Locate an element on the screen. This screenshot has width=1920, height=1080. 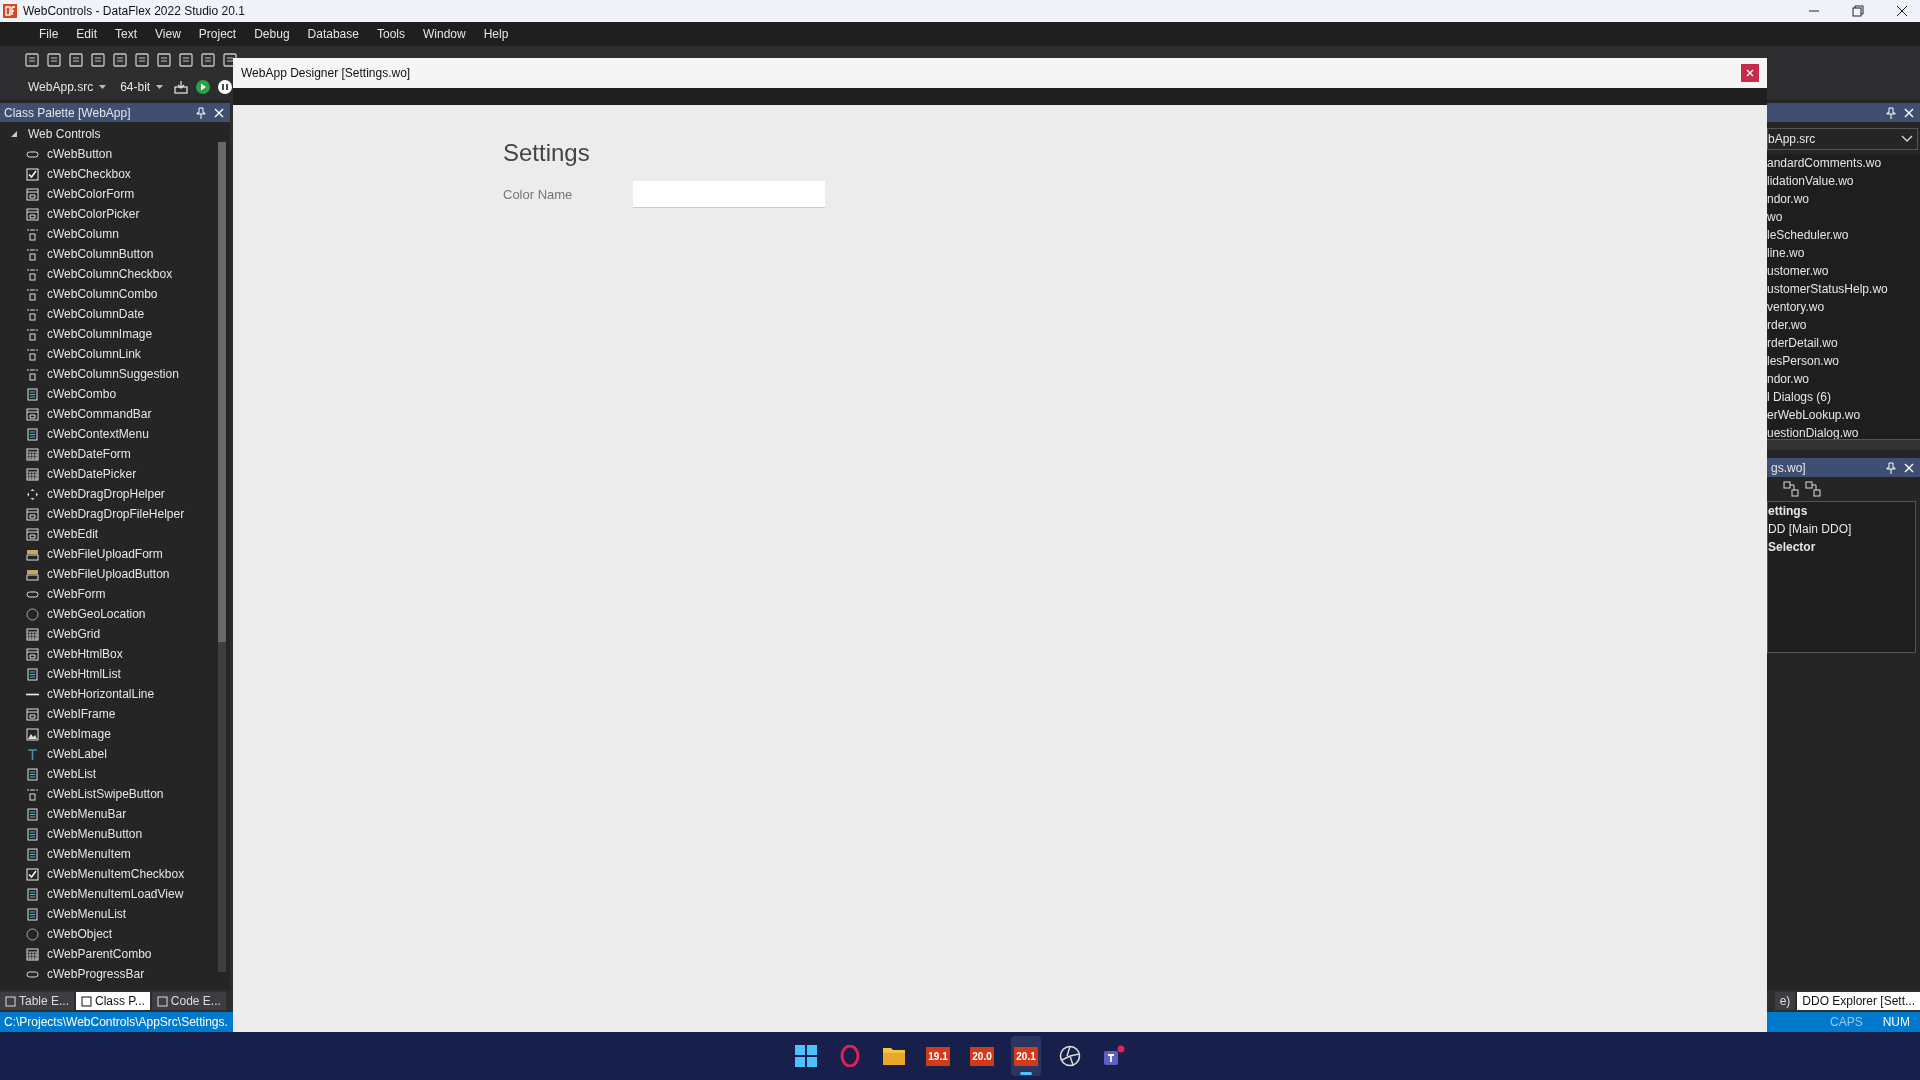
class-item: cWebMenuList is located at coordinates (87, 914).